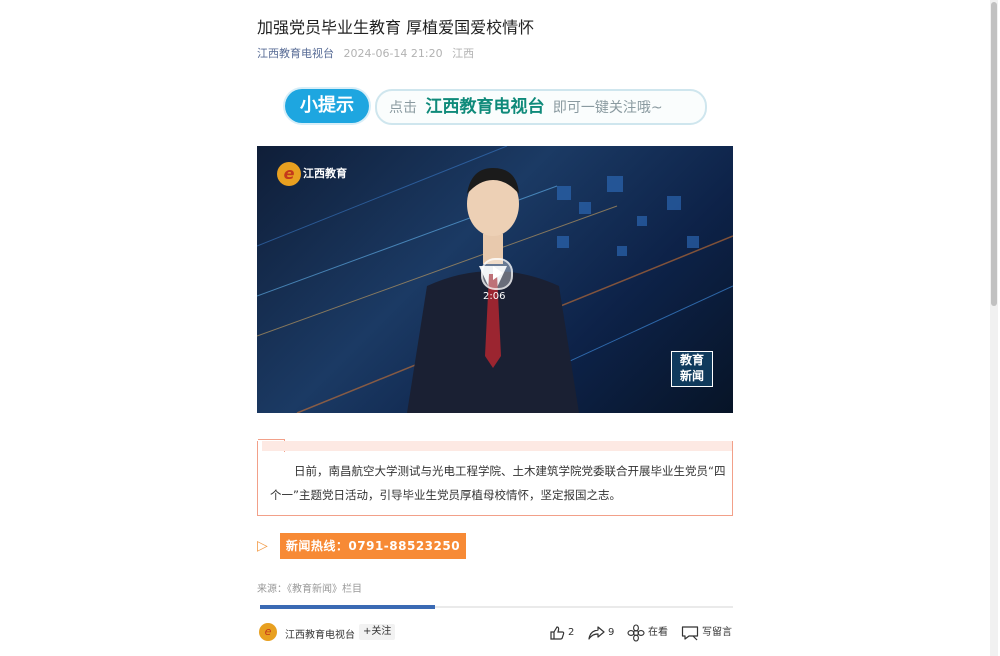 The image size is (1000, 656). What do you see at coordinates (262, 546) in the screenshot?
I see `play-arrow-icon: ▷` at bounding box center [262, 546].